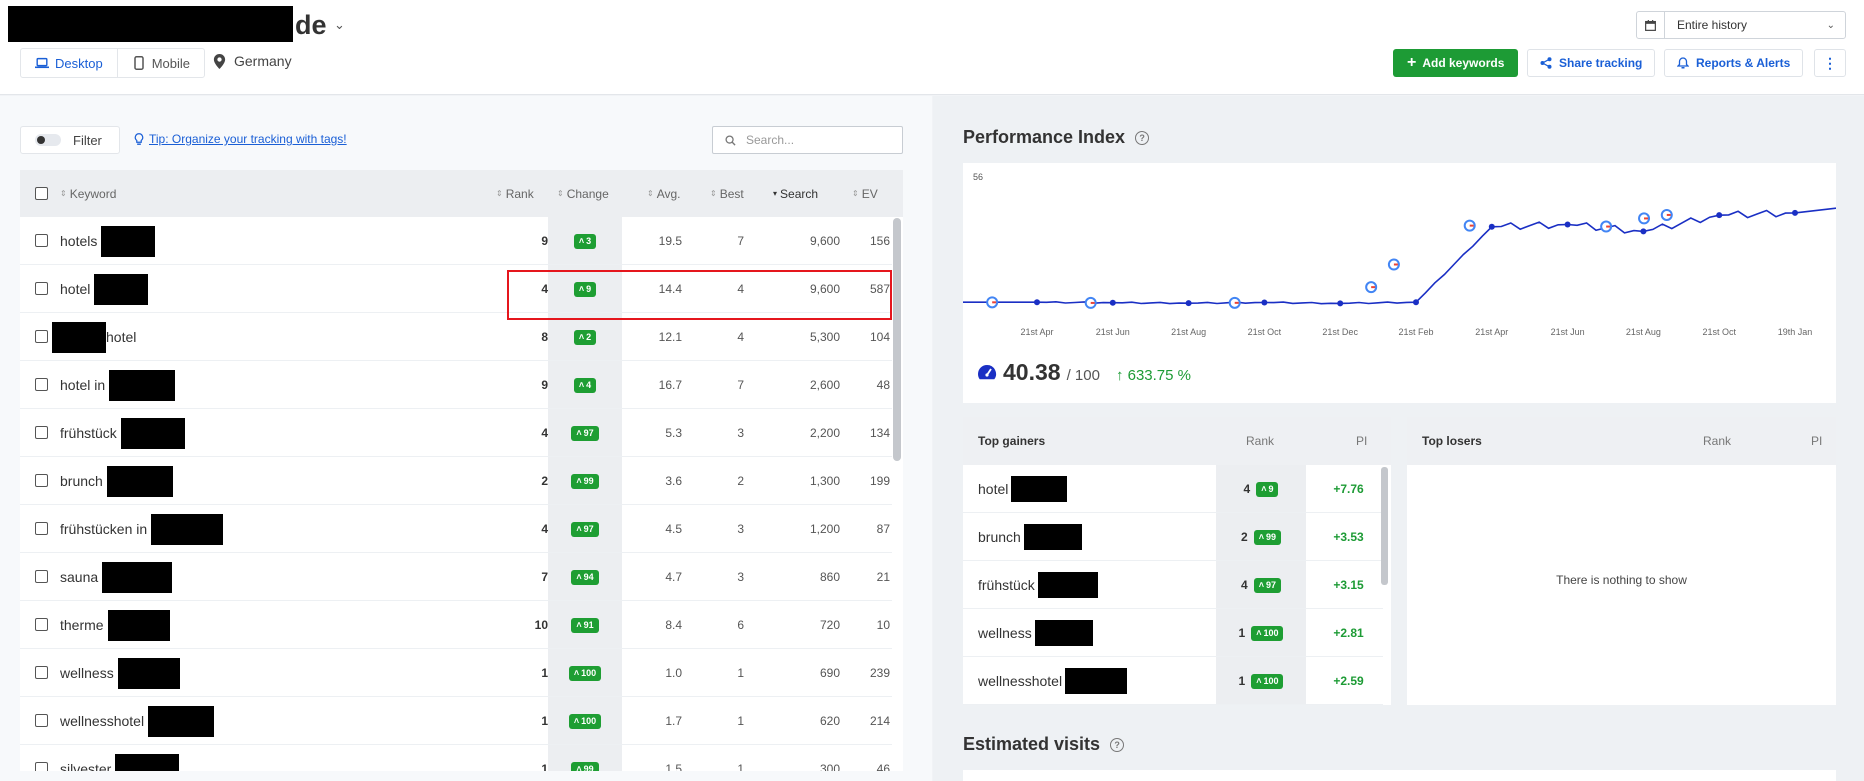 The height and width of the screenshot is (781, 1864). I want to click on add-keywords-label: Add keywords, so click(1463, 63).